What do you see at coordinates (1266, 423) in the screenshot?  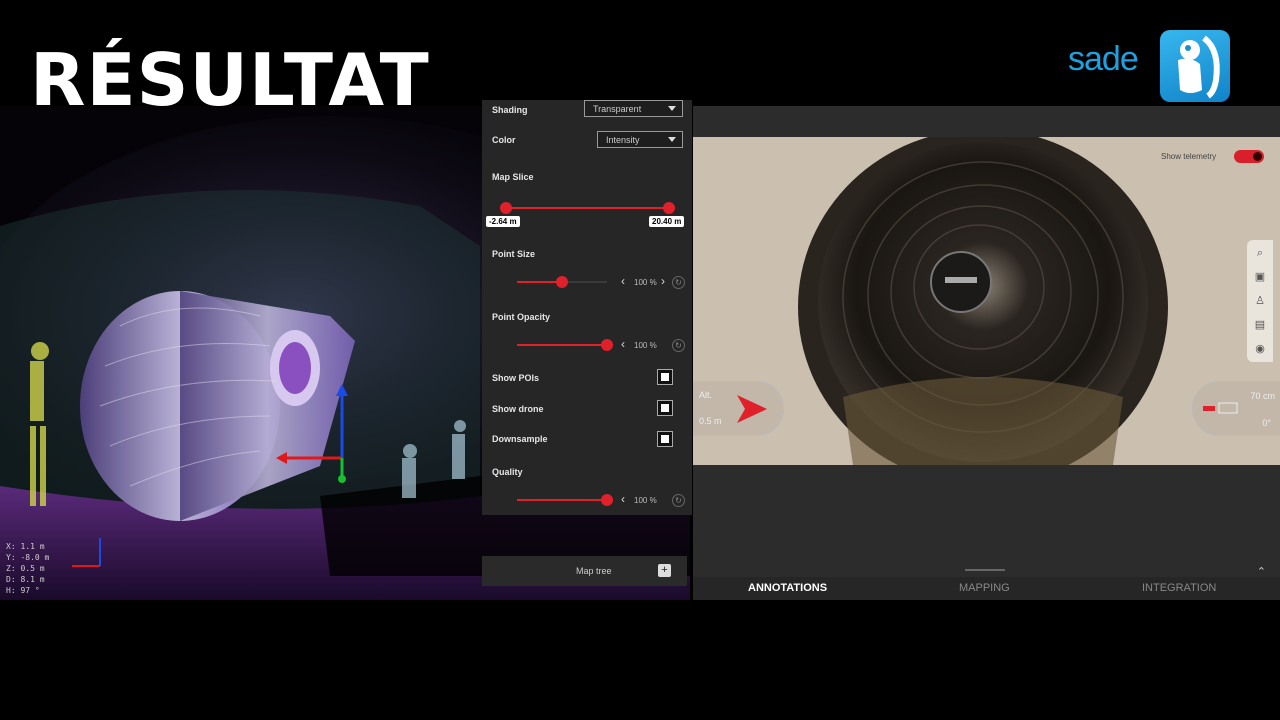 I see `angle-value: 0°` at bounding box center [1266, 423].